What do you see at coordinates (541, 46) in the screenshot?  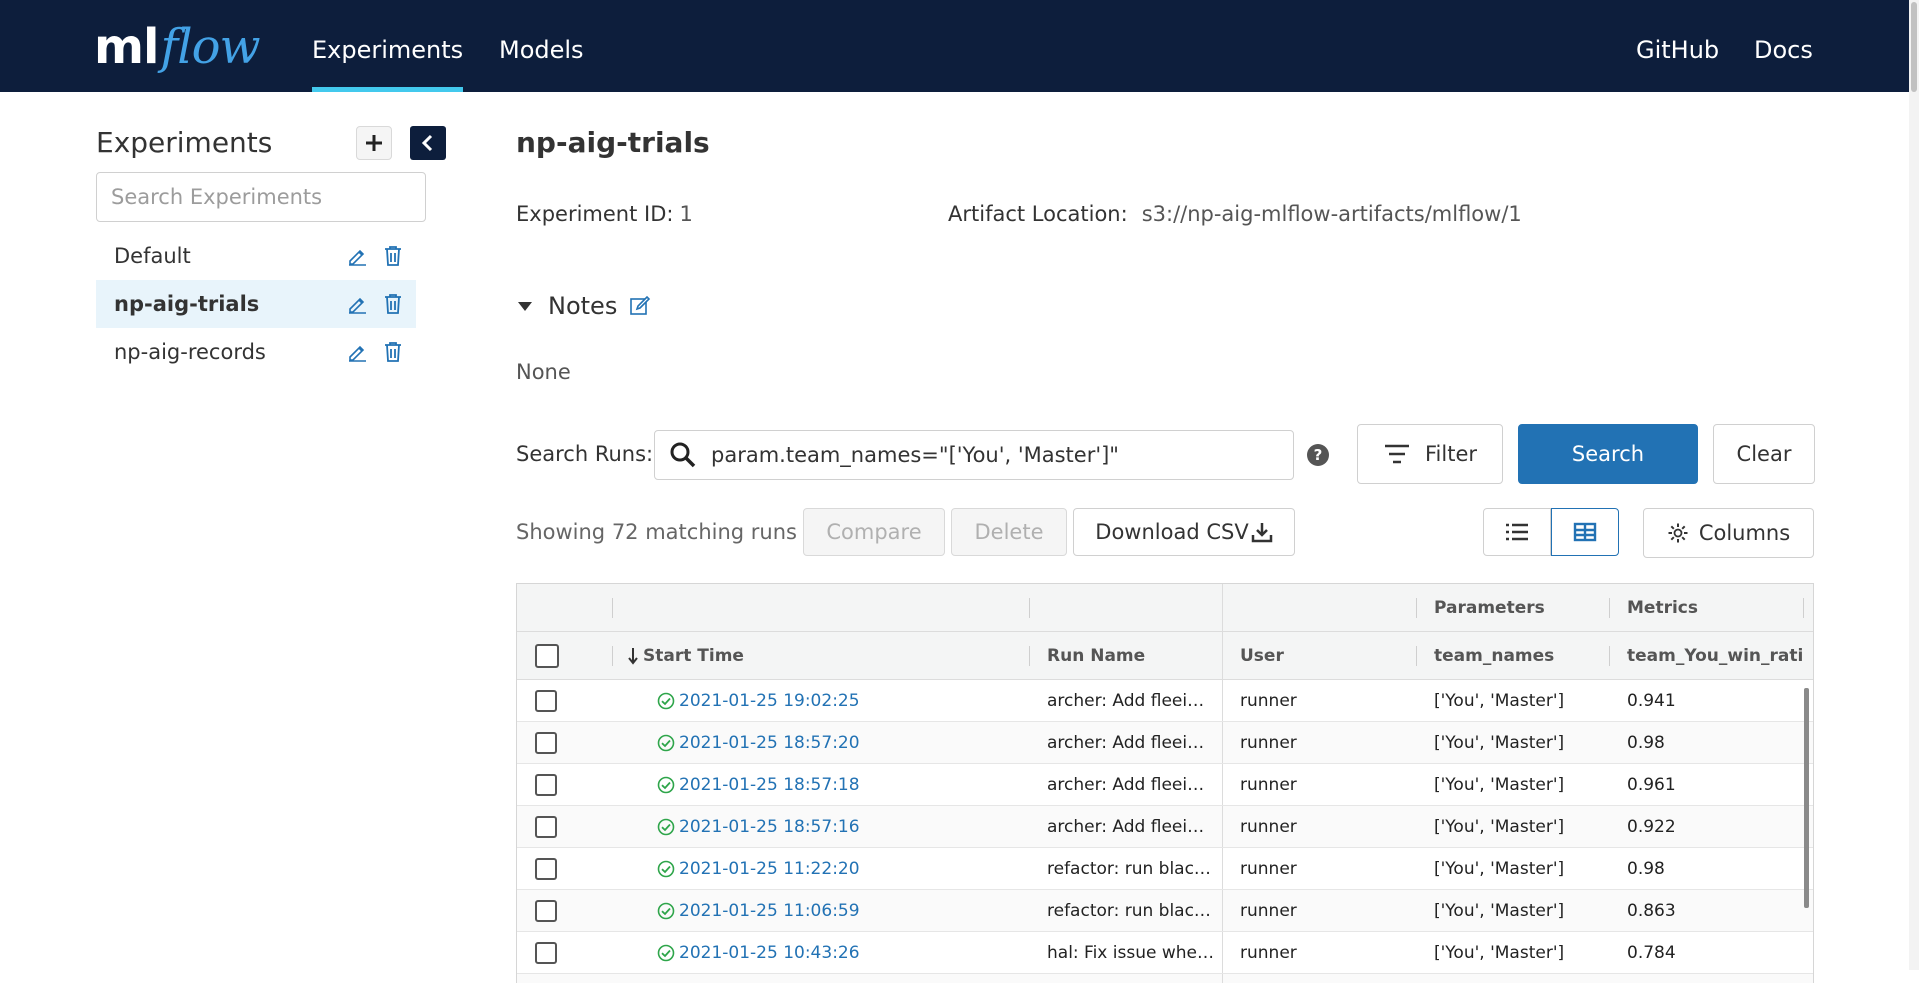 I see `nav-models-link: Models` at bounding box center [541, 46].